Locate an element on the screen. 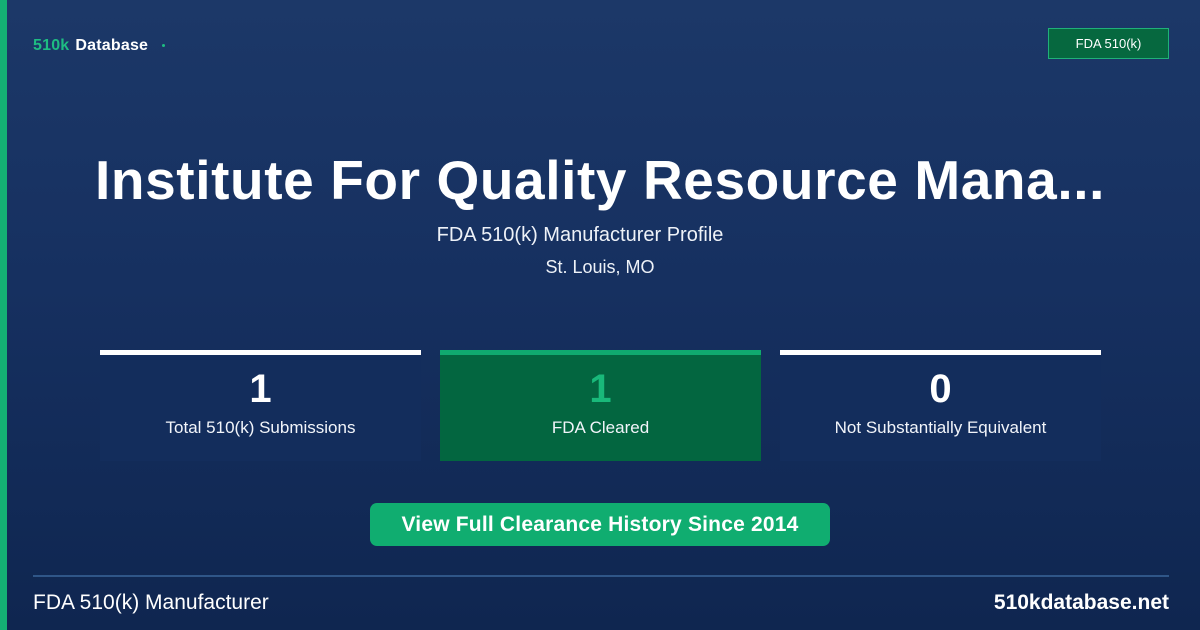  stat-card-total-submissions: 1 Total 510(k) Submissions is located at coordinates (260, 405).